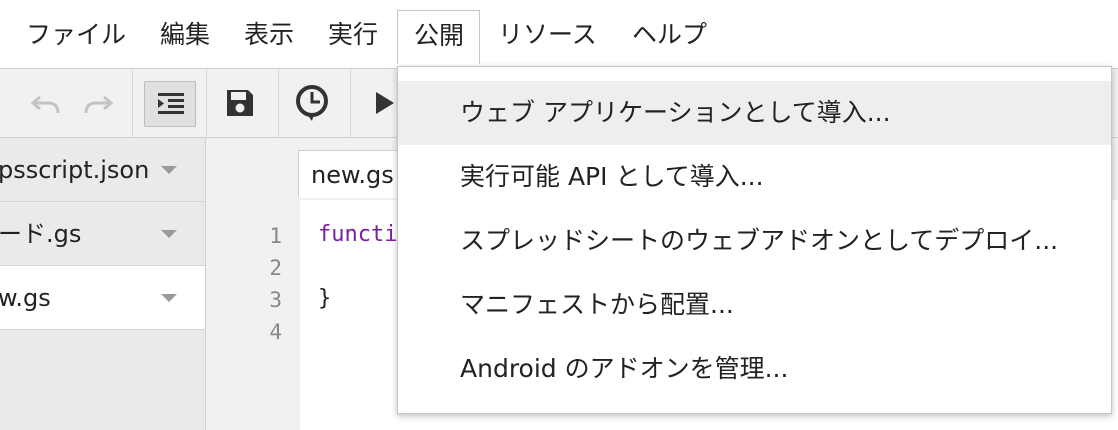  I want to click on undo-button, so click(46, 103).